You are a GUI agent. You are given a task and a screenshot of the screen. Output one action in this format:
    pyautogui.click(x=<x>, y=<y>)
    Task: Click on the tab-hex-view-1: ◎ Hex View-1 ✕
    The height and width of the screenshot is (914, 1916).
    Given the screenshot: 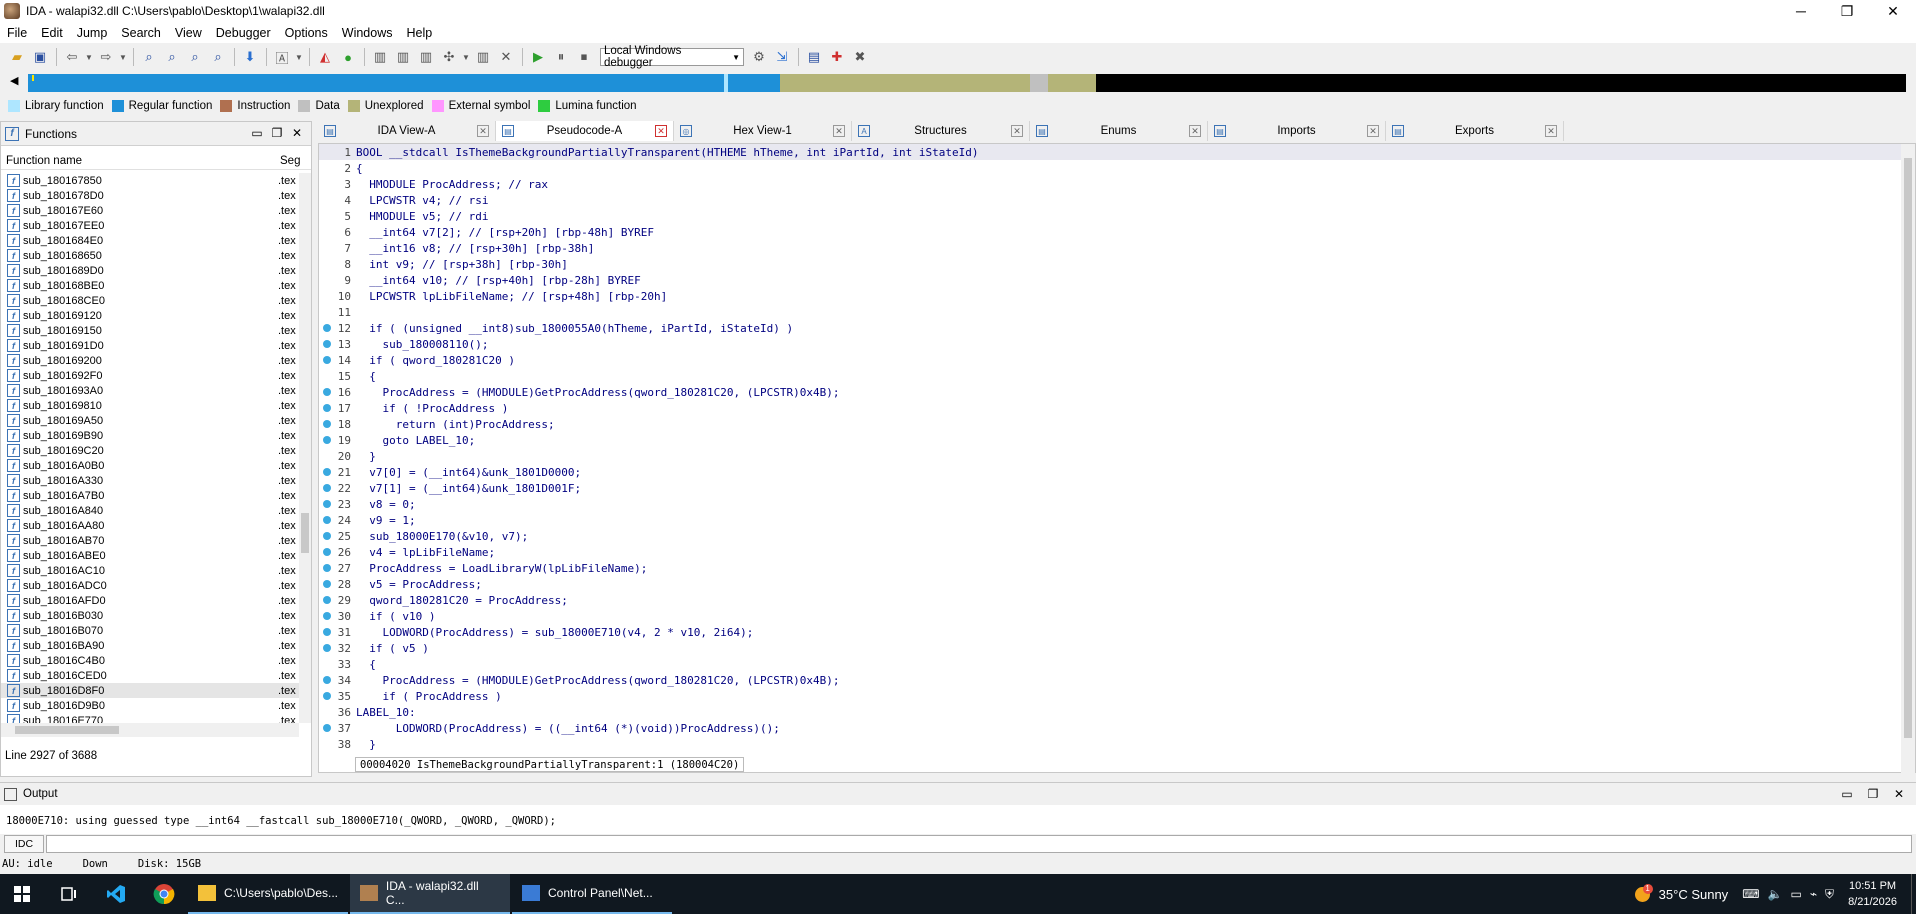 What is the action you would take?
    pyautogui.click(x=763, y=131)
    